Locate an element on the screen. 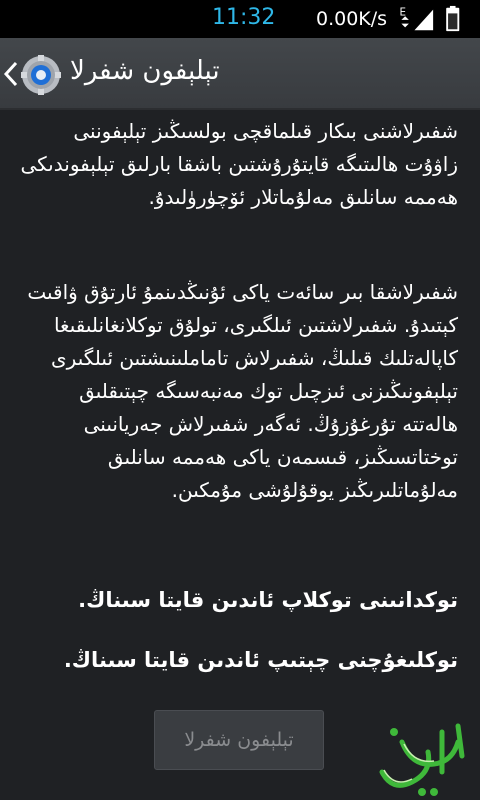  watermark-logo is located at coordinates (422, 759).